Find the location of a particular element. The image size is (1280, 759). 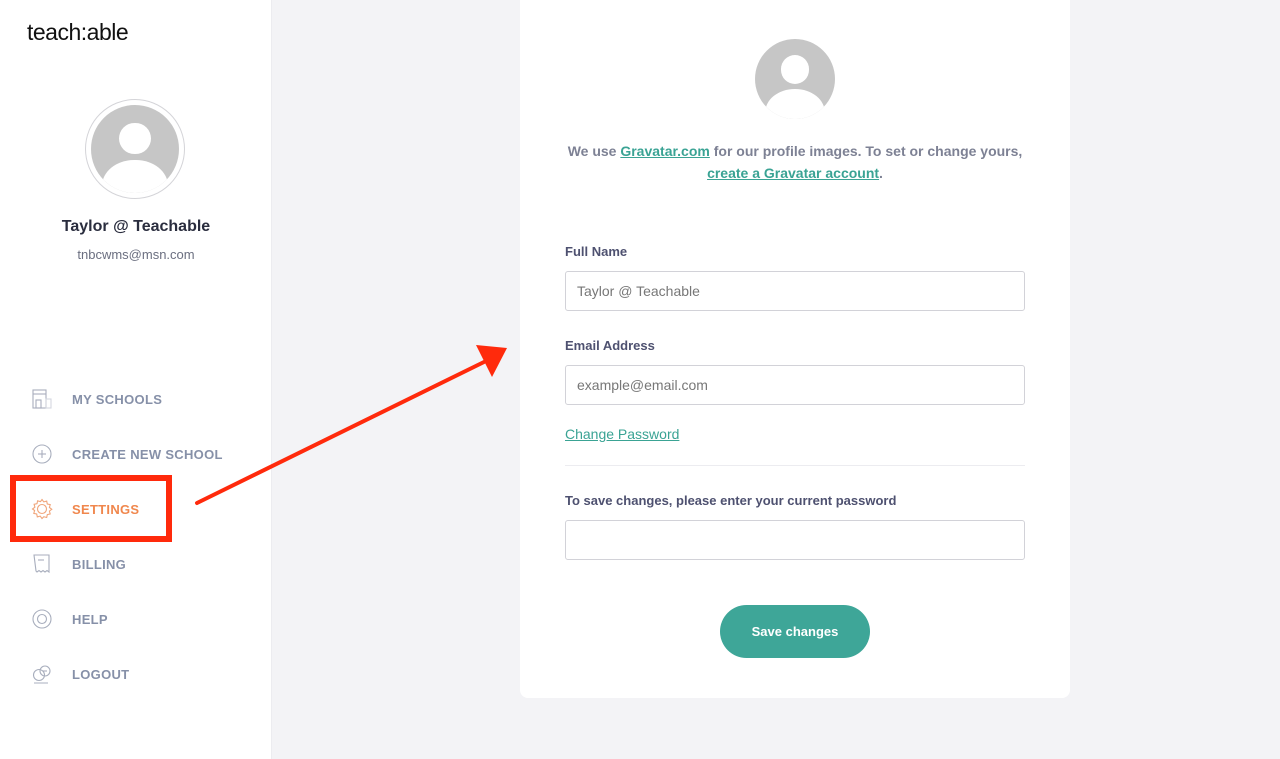

sidebar-item-create-new-school: CREATE NEW SCHOOL is located at coordinates (126, 454).